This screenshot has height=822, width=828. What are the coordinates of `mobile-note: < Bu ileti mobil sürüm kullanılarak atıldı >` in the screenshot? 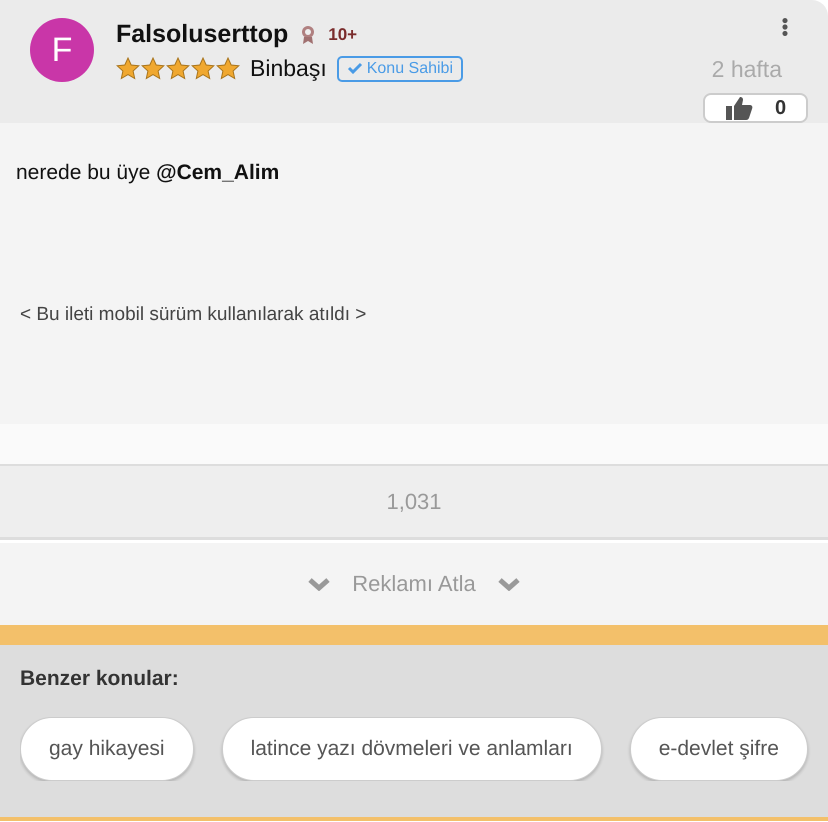 It's located at (193, 315).